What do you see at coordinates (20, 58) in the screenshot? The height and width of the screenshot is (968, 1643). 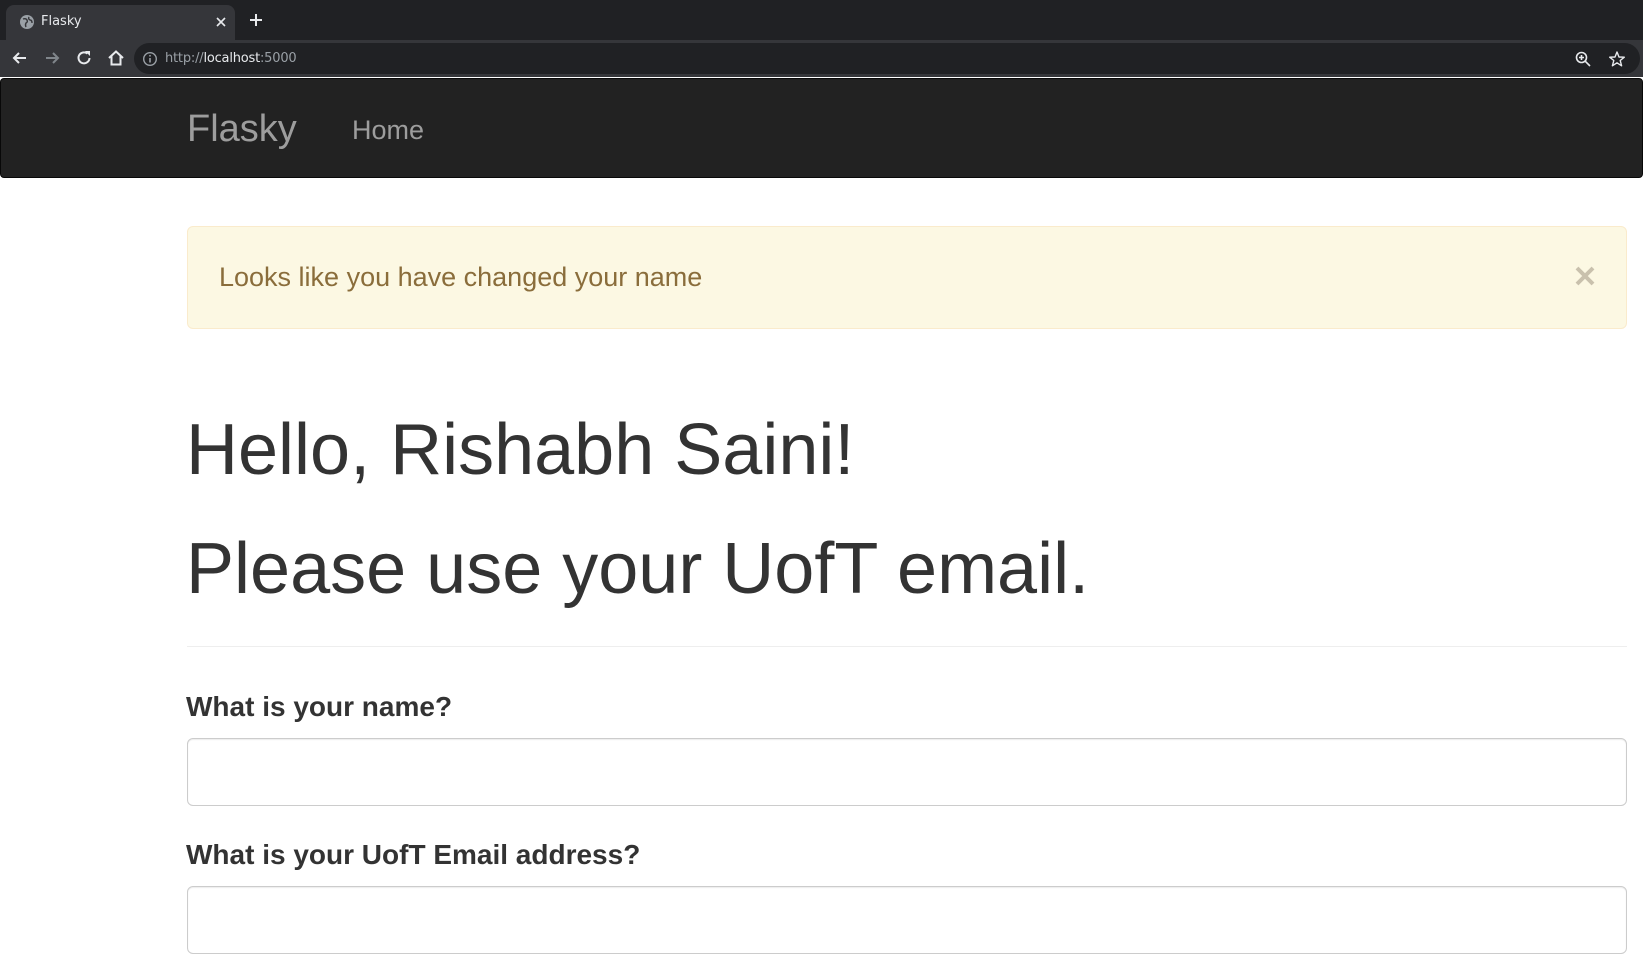 I see `back-arrow-icon` at bounding box center [20, 58].